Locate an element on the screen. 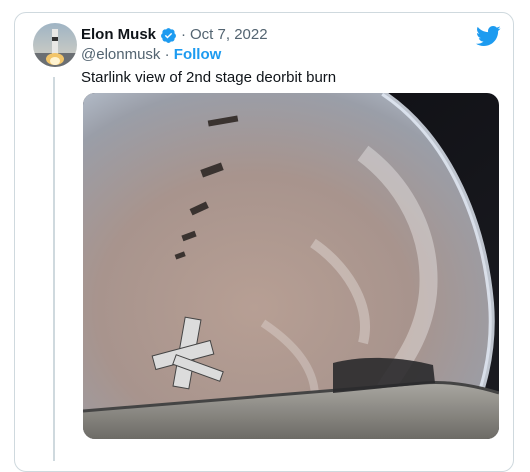  tweet-date: Oct 7, 2022 is located at coordinates (229, 35).